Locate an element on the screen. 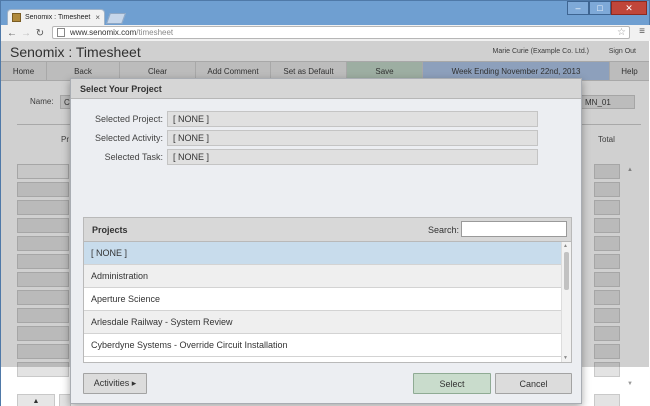 The image size is (650, 406). search-label: Search: is located at coordinates (443, 229).